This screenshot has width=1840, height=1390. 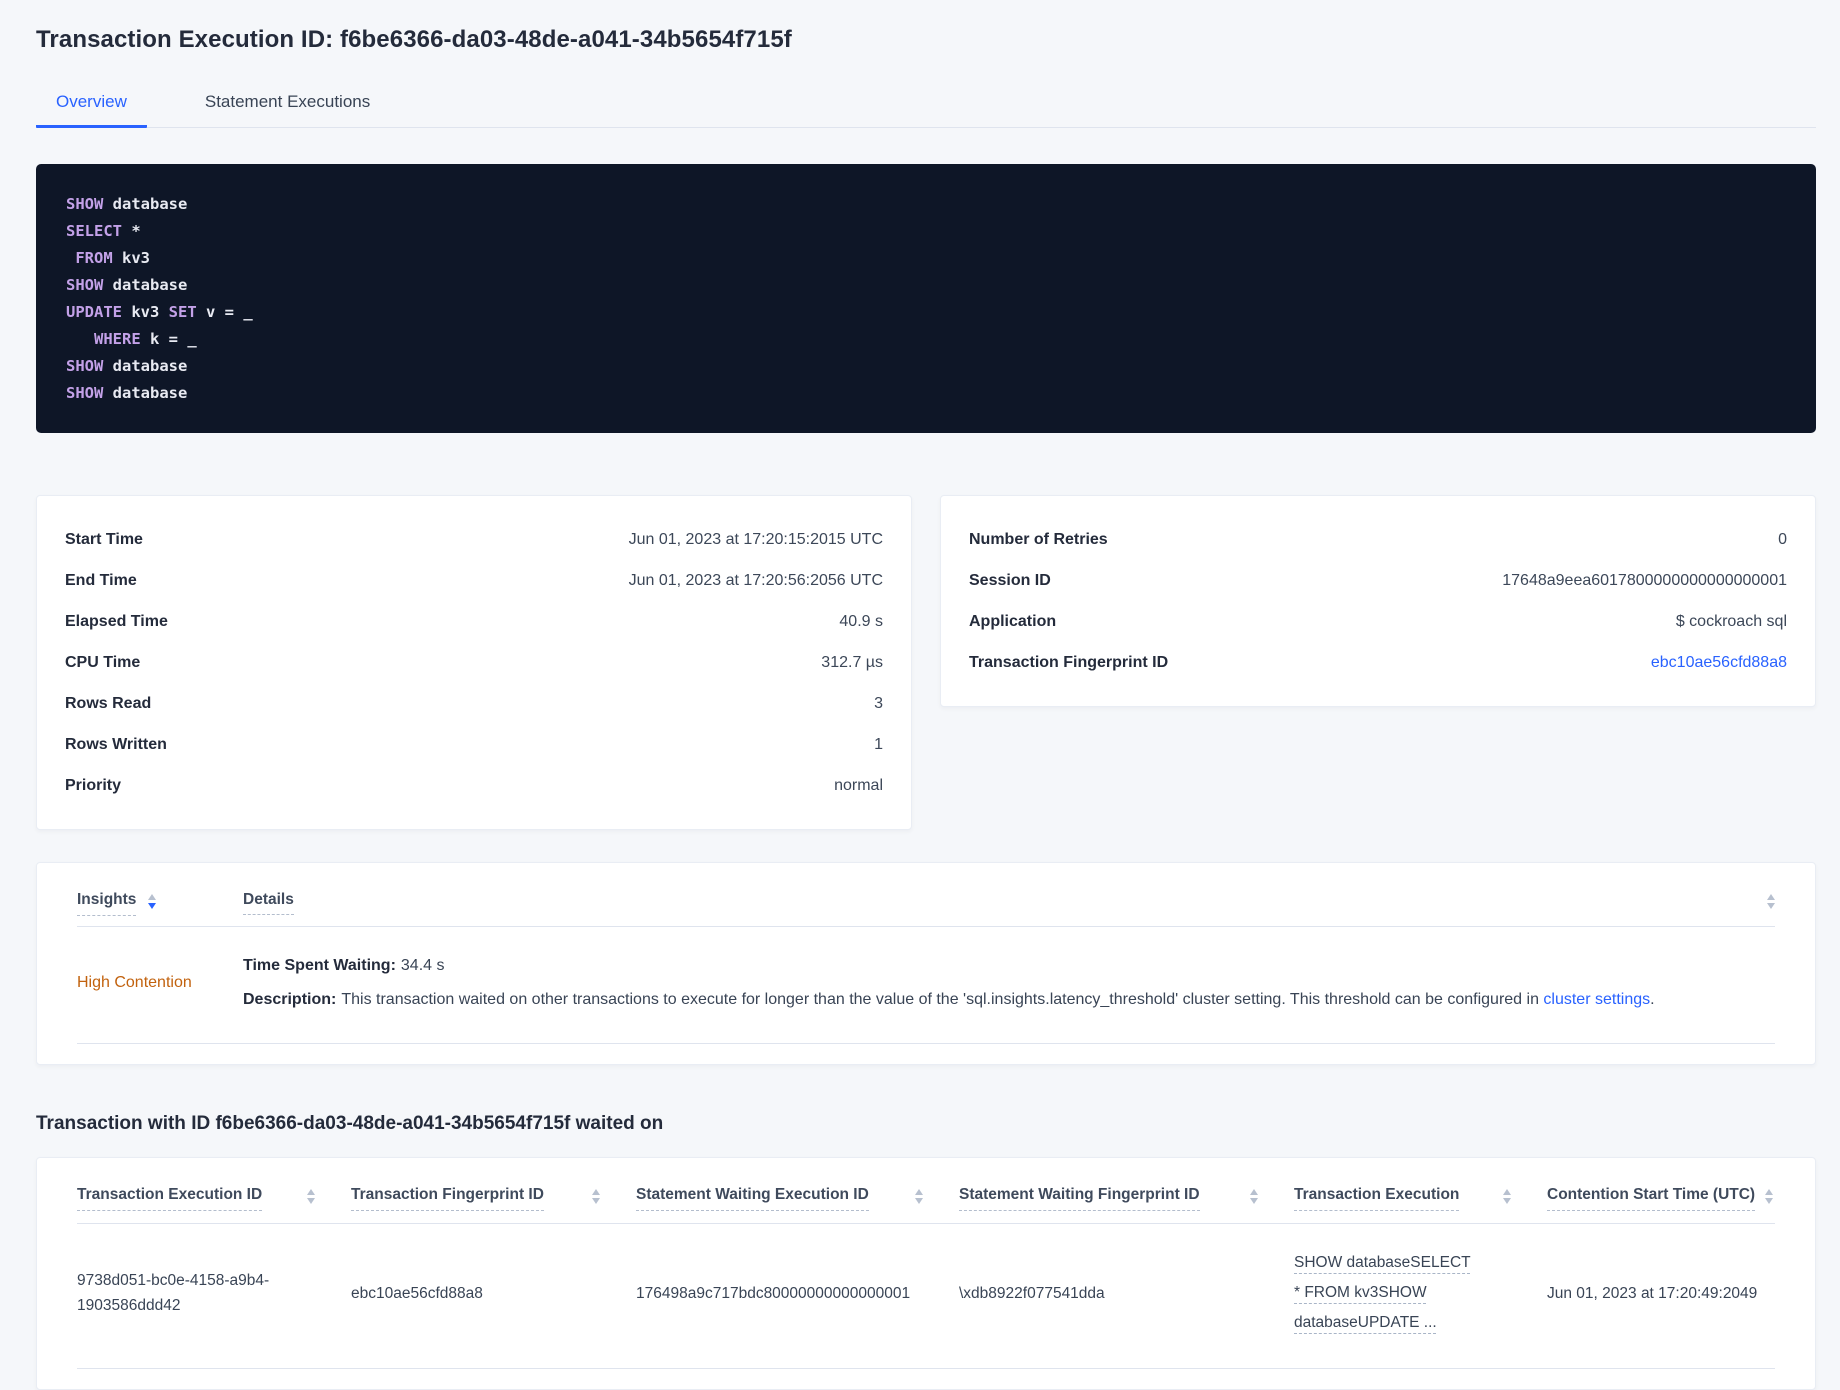 What do you see at coordinates (1010, 580) in the screenshot?
I see `summary-label: Session ID` at bounding box center [1010, 580].